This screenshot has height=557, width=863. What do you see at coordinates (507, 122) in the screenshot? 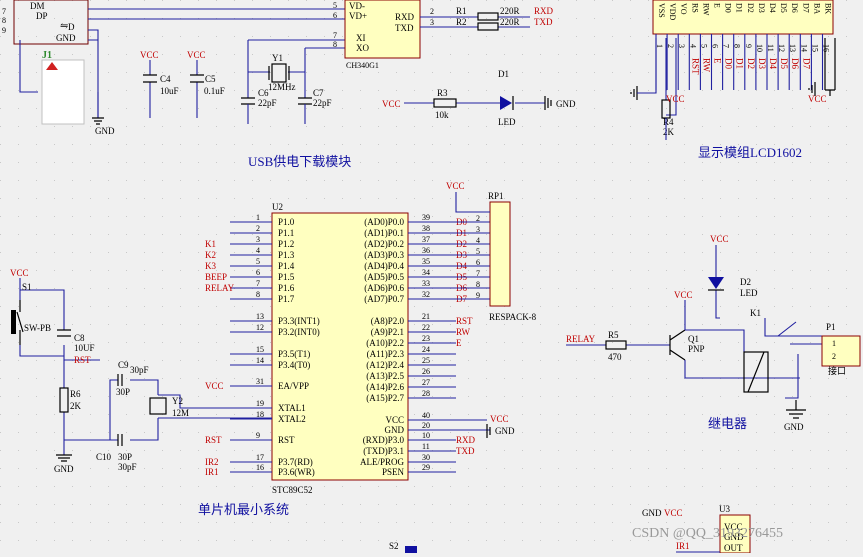
I see `d1-value: LED` at bounding box center [507, 122].